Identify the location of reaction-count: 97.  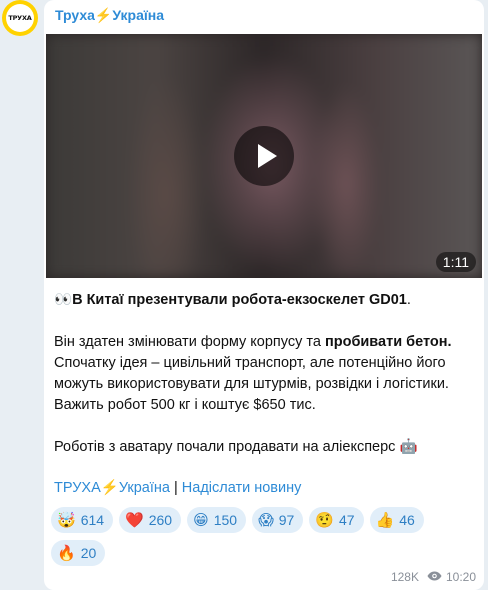
(286, 520).